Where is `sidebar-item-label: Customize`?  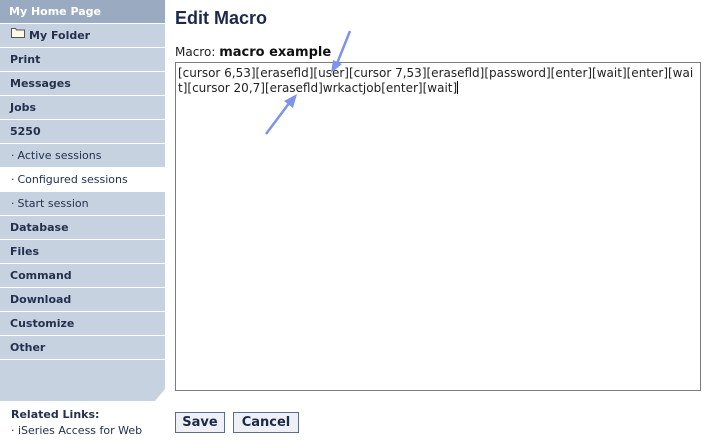
sidebar-item-label: Customize is located at coordinates (42, 323).